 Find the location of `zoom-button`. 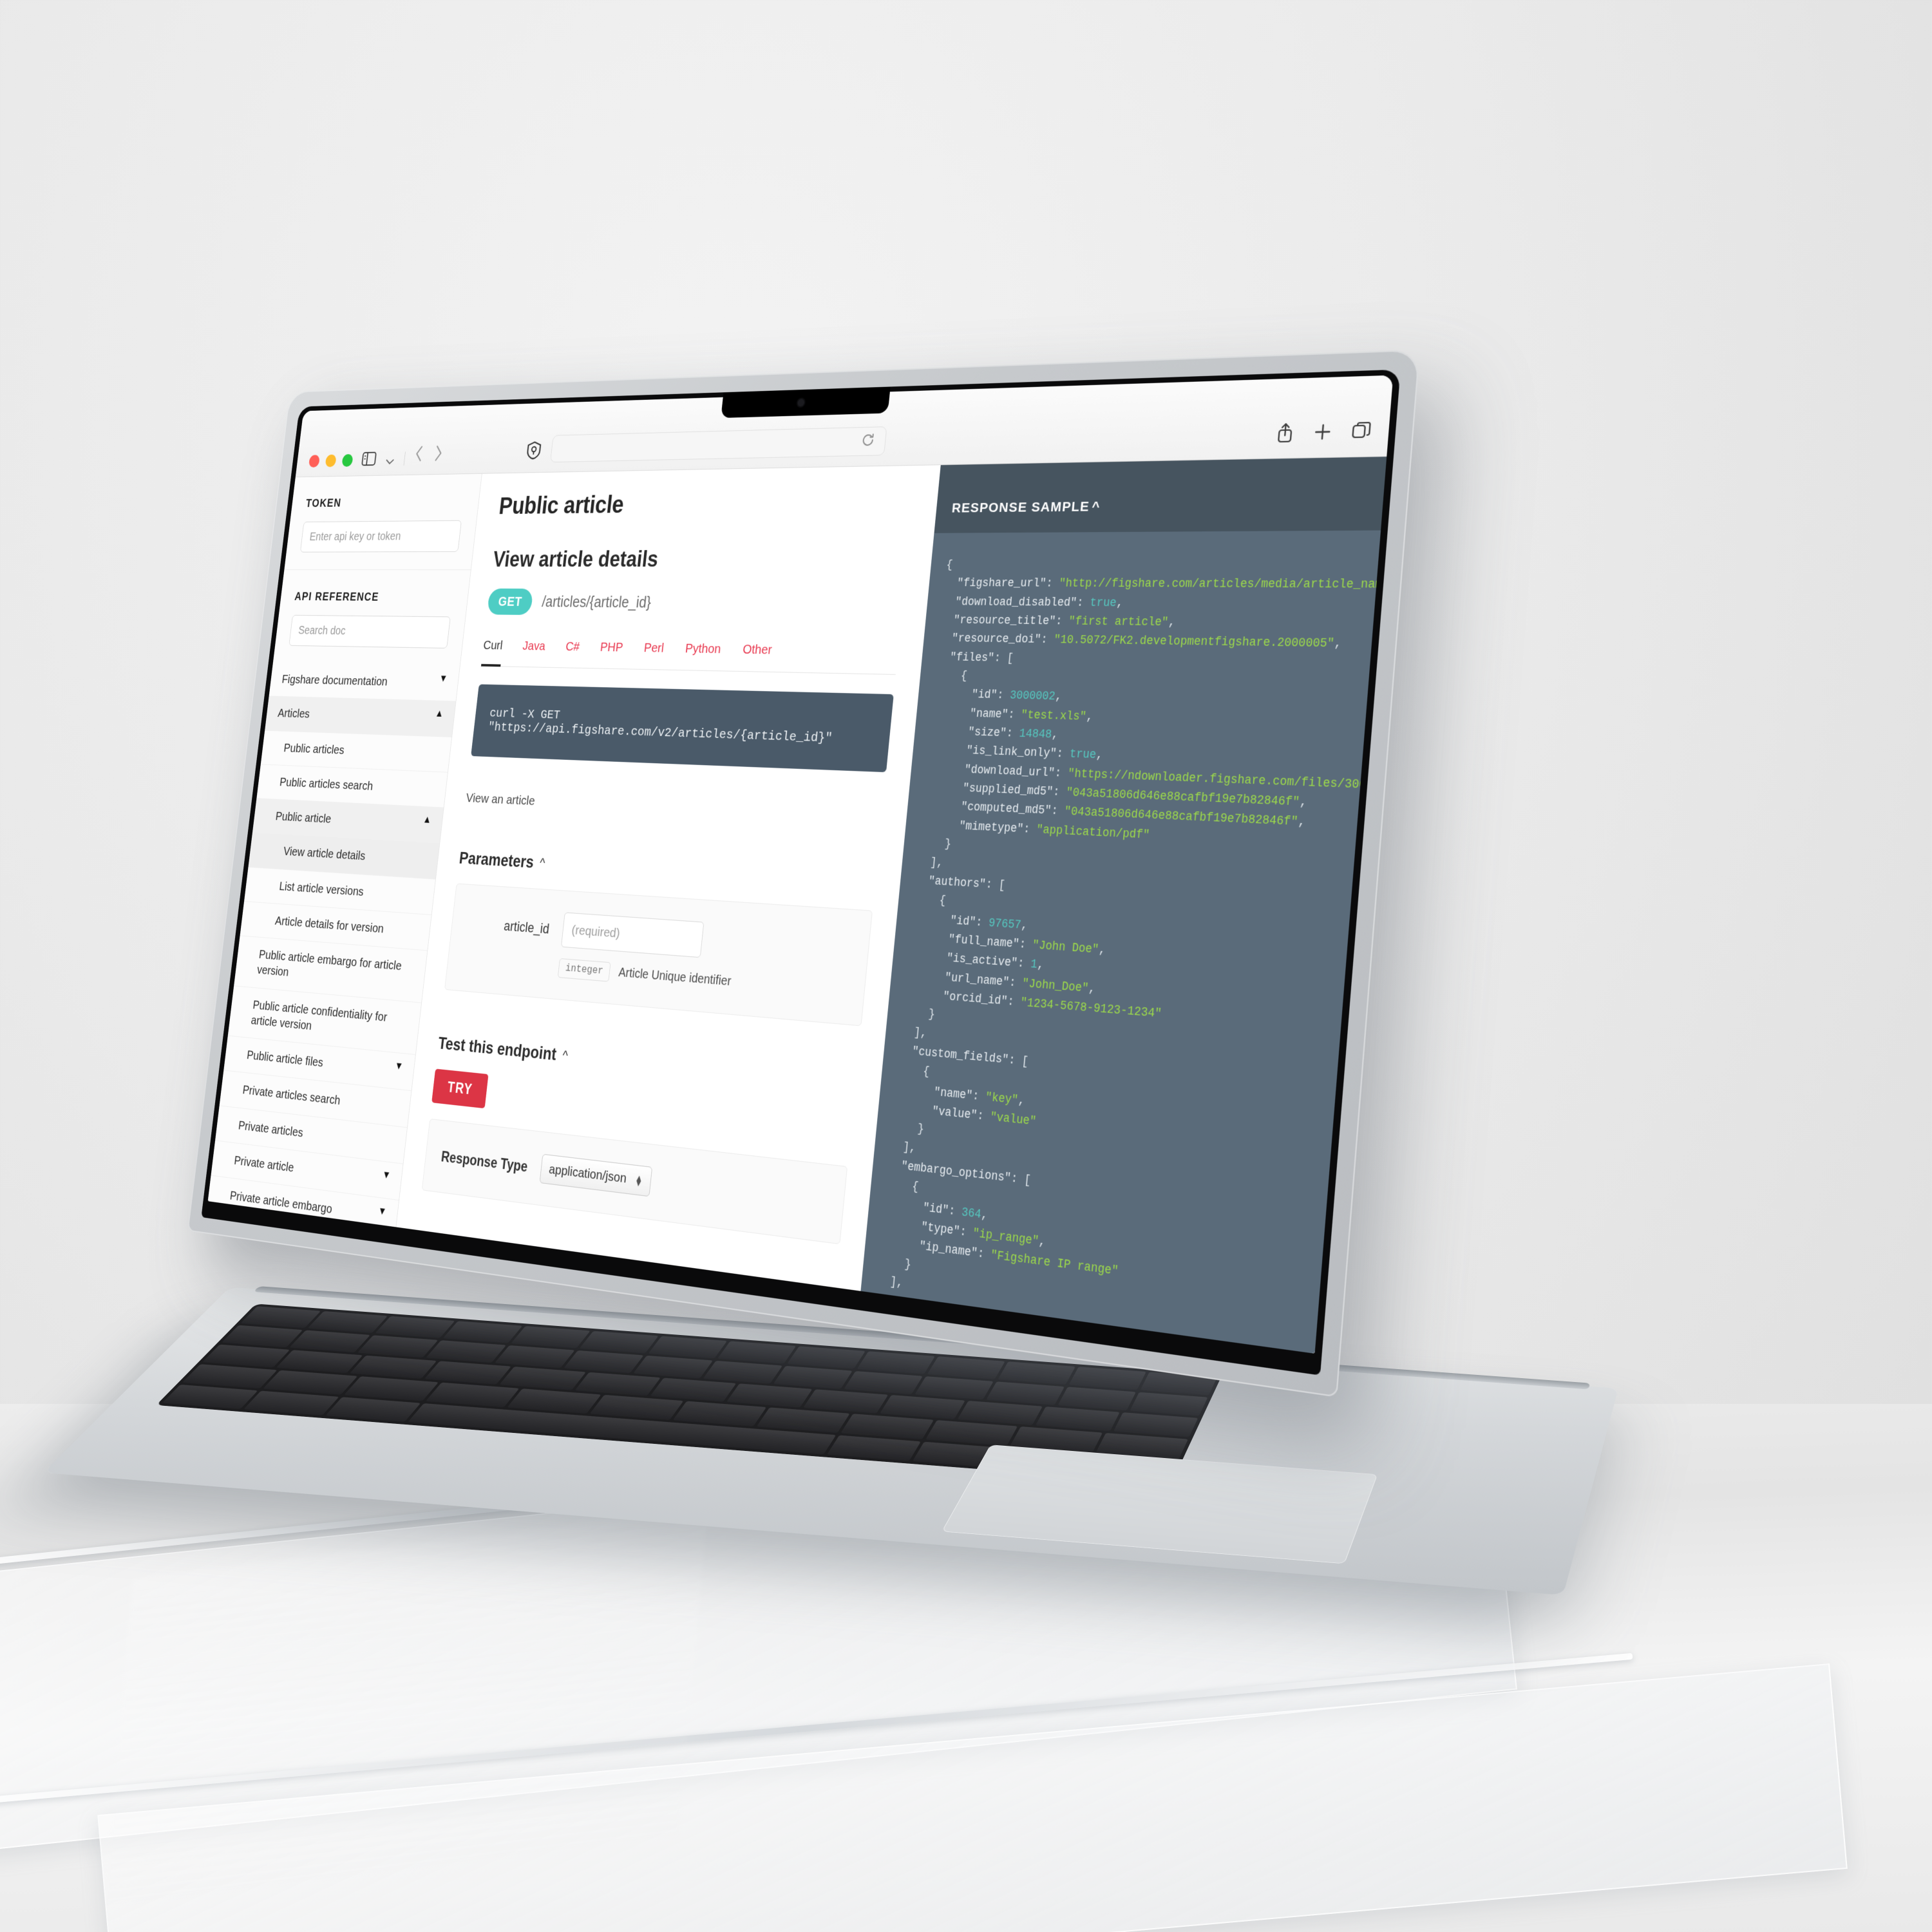

zoom-button is located at coordinates (348, 461).